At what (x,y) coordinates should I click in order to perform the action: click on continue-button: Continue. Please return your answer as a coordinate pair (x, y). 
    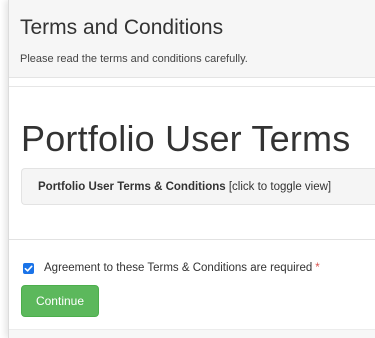
    Looking at the image, I should click on (60, 301).